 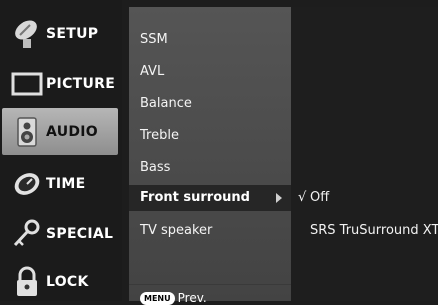 I want to click on menu-item-front-surround: Front surround, so click(x=210, y=198).